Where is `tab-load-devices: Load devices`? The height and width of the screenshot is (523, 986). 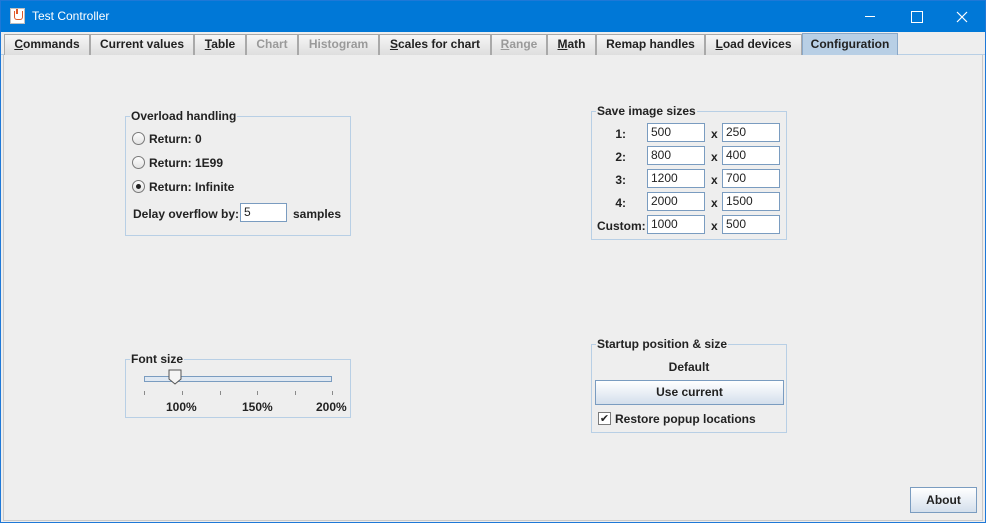 tab-load-devices: Load devices is located at coordinates (753, 44).